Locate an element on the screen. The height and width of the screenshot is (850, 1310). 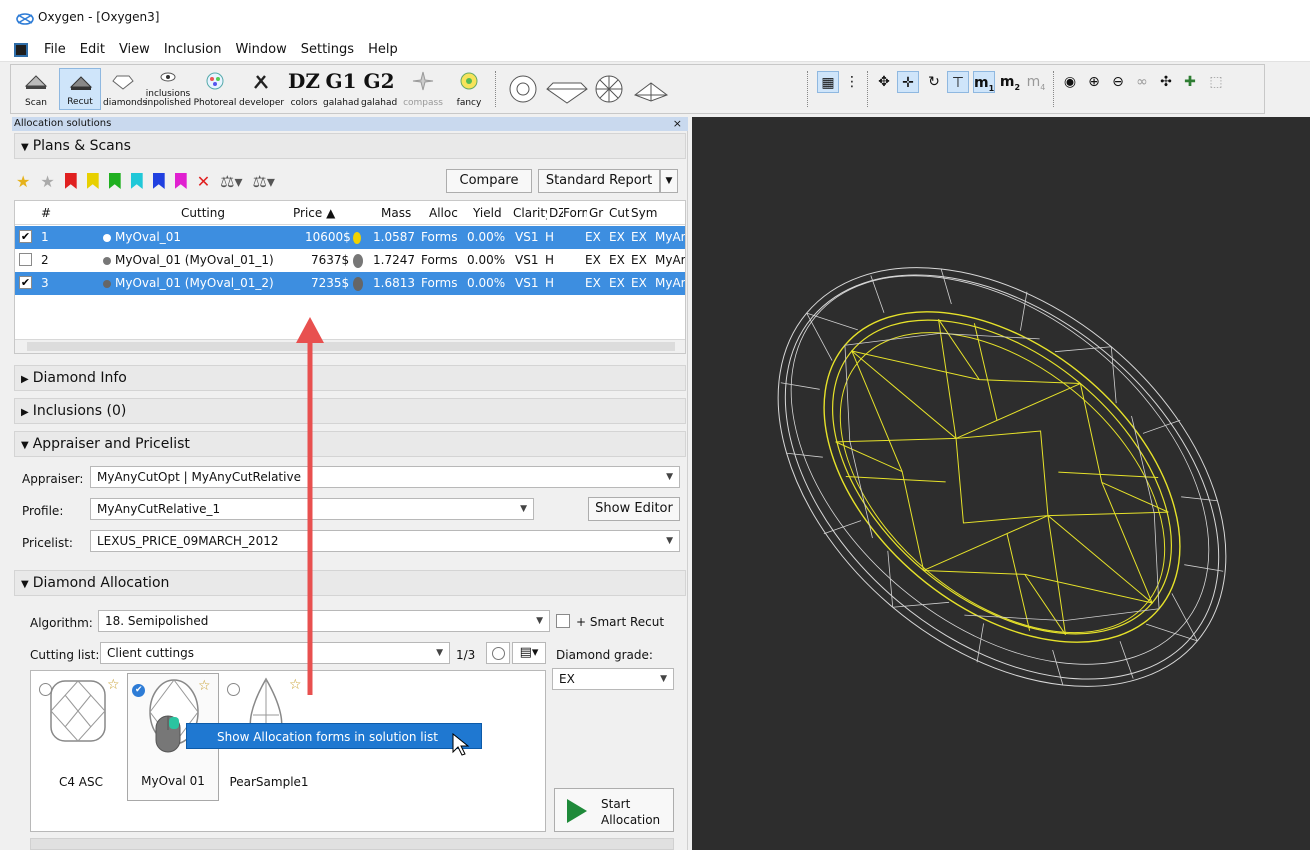
eye-icon: ◉ is located at coordinates (1070, 82).